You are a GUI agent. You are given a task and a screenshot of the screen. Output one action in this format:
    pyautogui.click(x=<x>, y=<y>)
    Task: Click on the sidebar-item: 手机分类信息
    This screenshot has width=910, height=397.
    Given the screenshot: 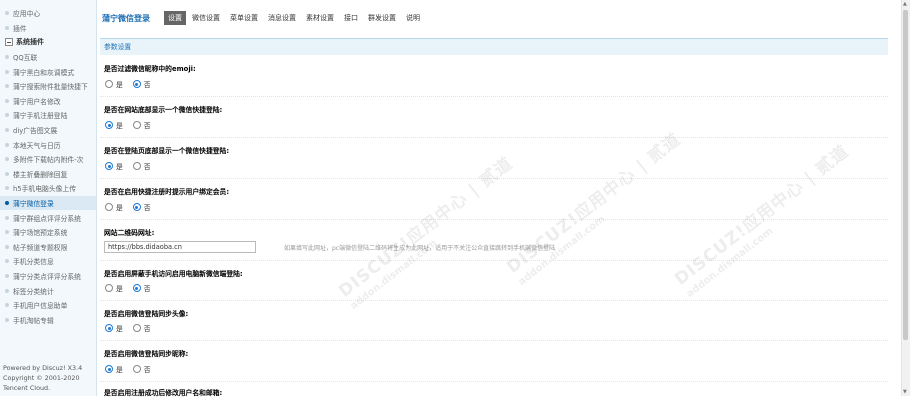 What is the action you would take?
    pyautogui.click(x=48, y=261)
    